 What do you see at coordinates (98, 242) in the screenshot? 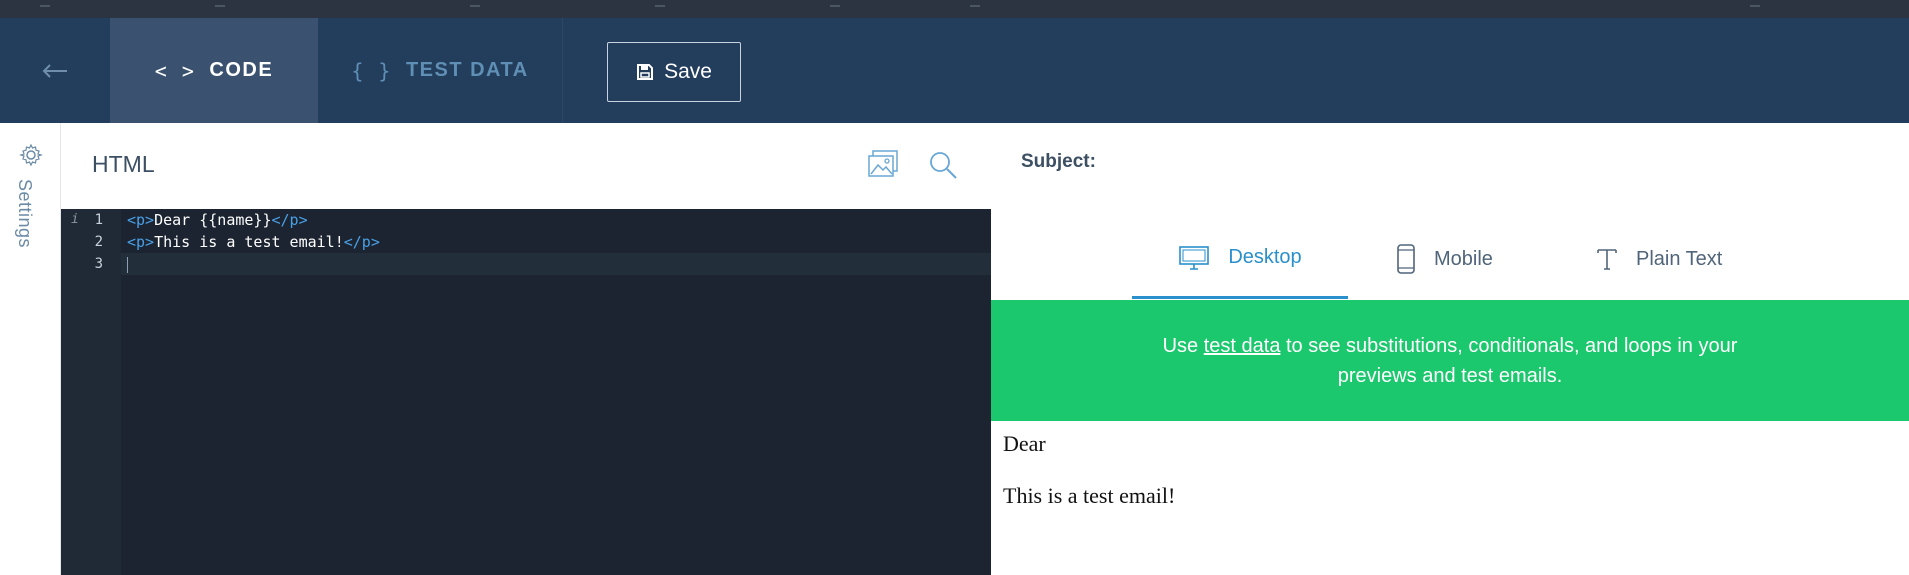
I see `line-number: 2` at bounding box center [98, 242].